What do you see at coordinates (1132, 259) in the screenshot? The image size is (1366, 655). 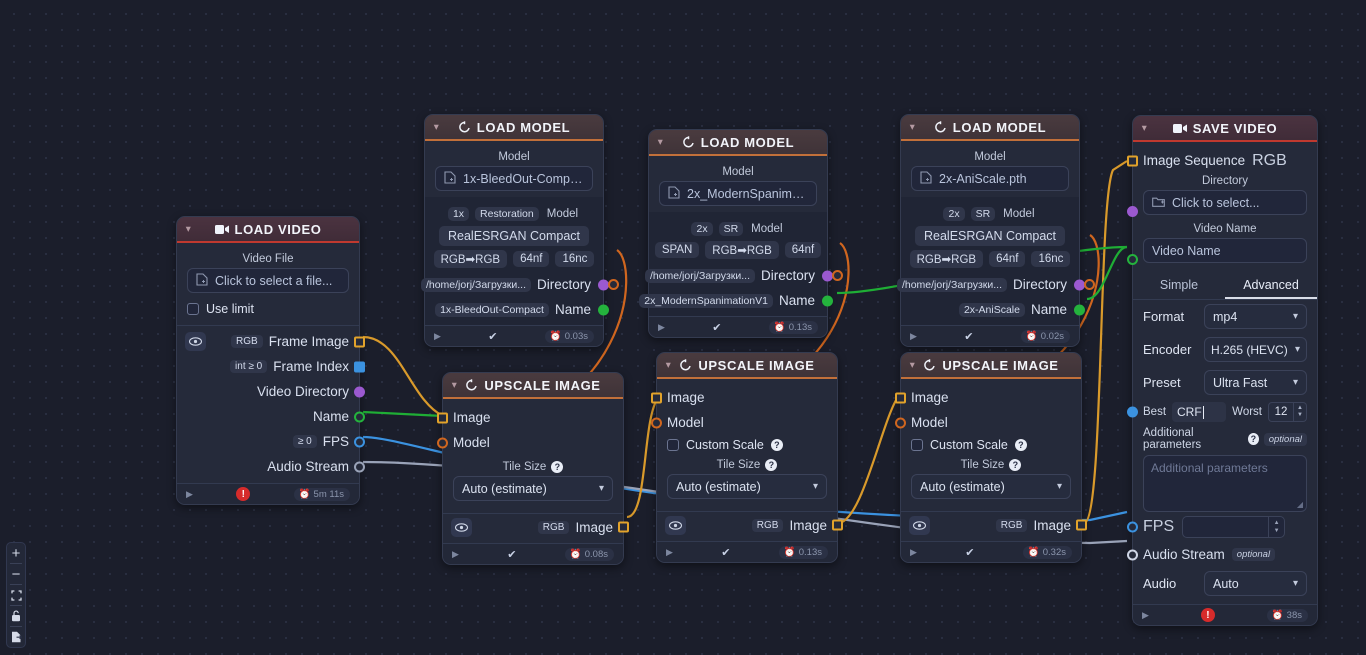 I see `socket-video-name` at bounding box center [1132, 259].